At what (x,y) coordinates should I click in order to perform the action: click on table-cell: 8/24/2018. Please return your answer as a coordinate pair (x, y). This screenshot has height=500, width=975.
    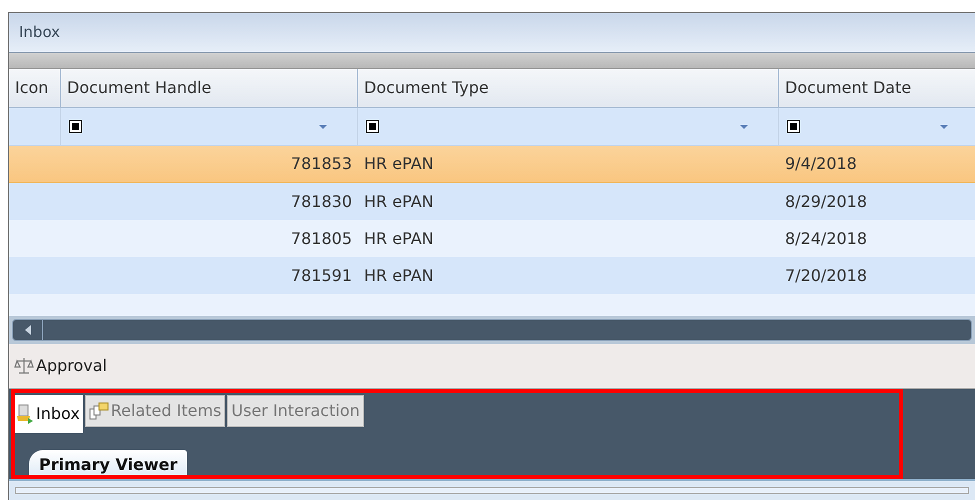
    Looking at the image, I should click on (826, 238).